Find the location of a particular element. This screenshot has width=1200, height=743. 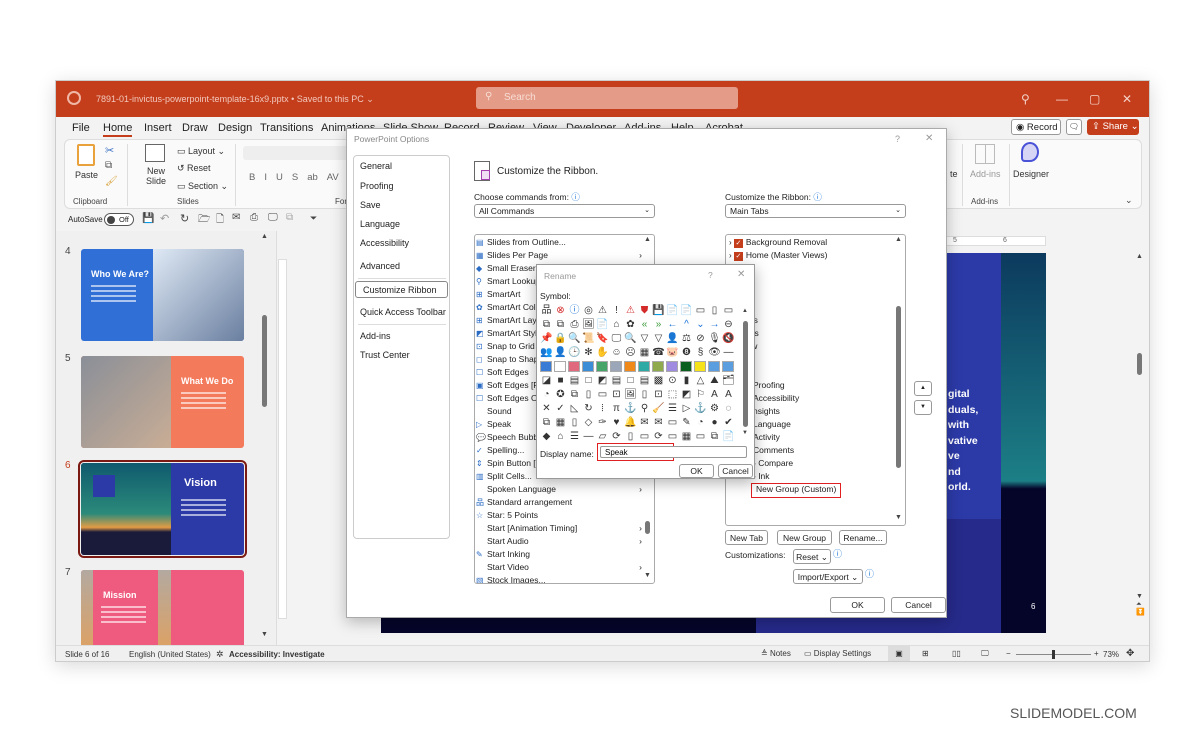

tree-item: Language is located at coordinates (772, 425).